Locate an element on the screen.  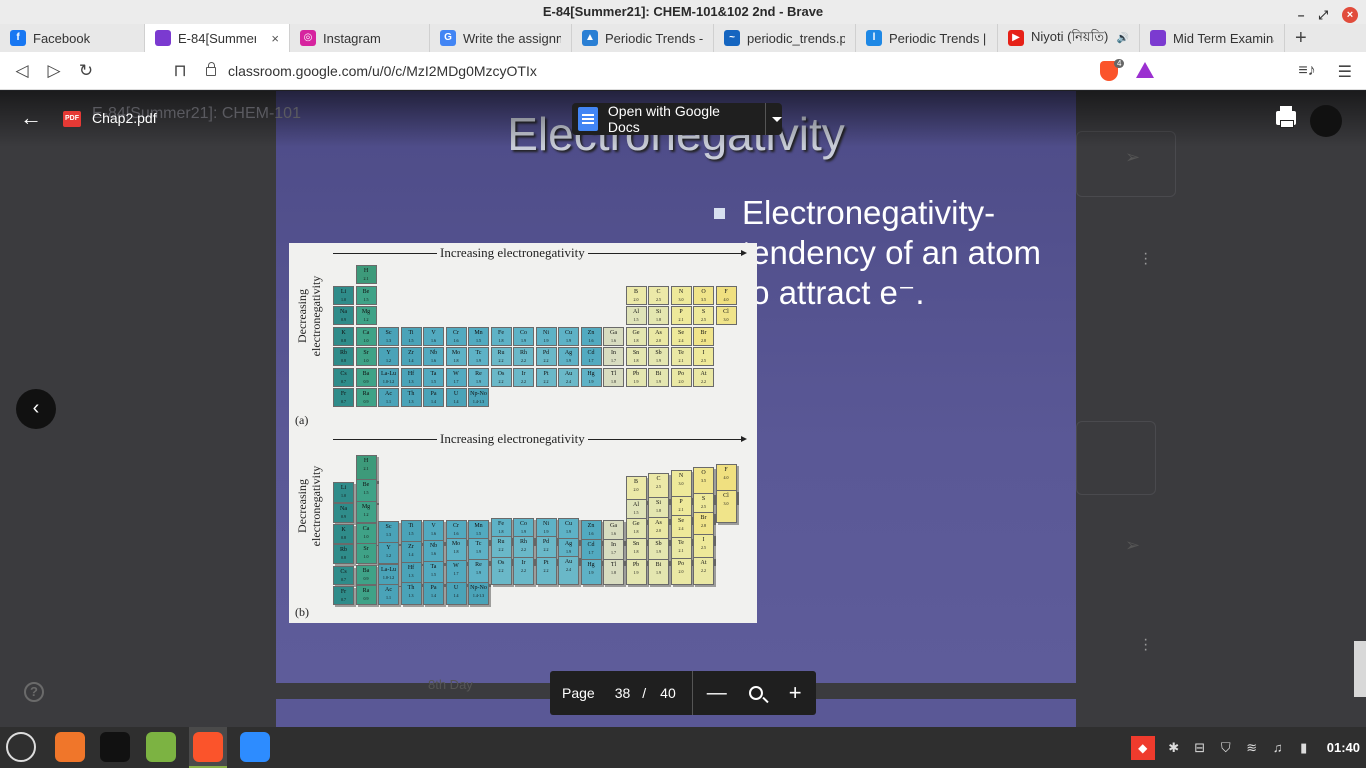
print-icon is located at coordinates (1286, 117).